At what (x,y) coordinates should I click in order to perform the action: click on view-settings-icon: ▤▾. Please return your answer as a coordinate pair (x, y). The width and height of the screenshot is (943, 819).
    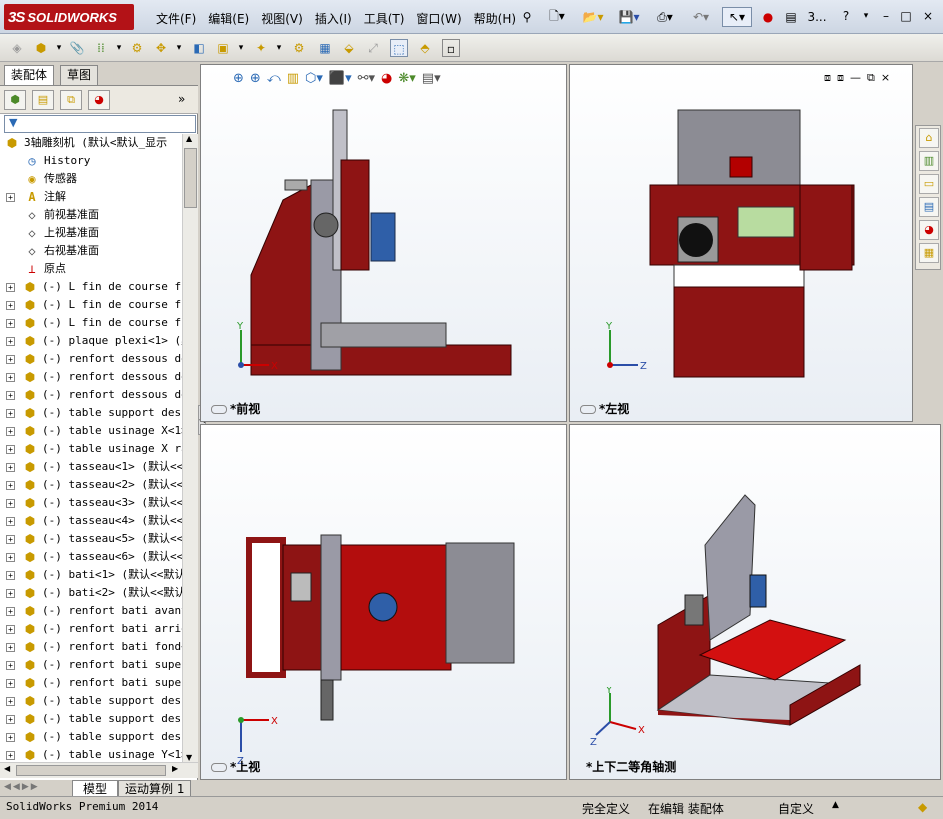
    Looking at the image, I should click on (431, 78).